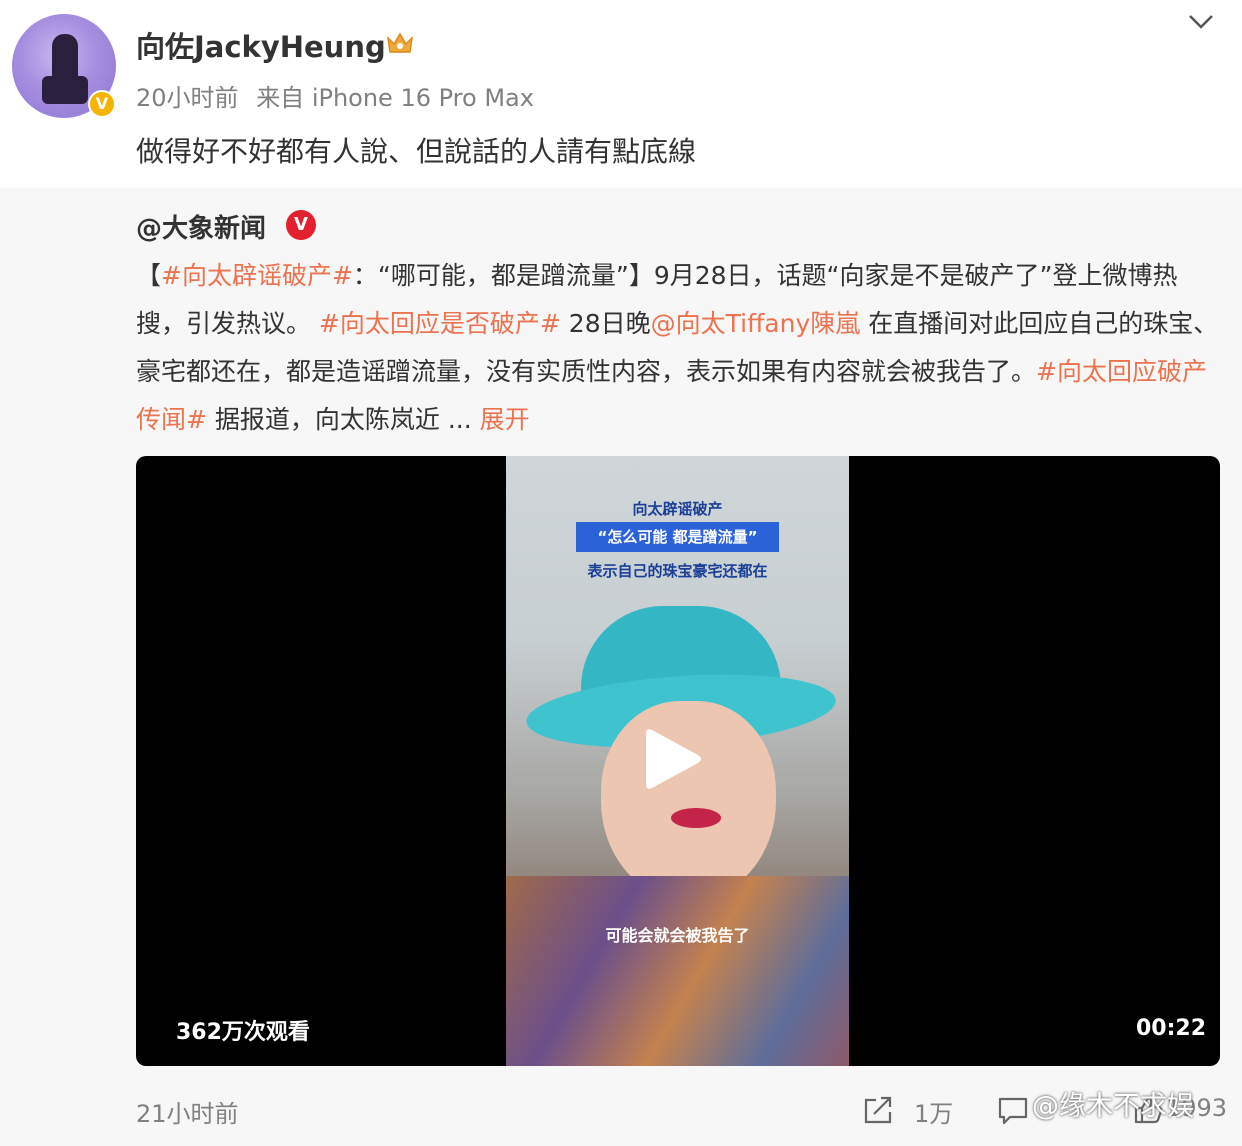 Image resolution: width=1242 pixels, height=1146 pixels. What do you see at coordinates (187, 1114) in the screenshot?
I see `repost-time: 21小时前` at bounding box center [187, 1114].